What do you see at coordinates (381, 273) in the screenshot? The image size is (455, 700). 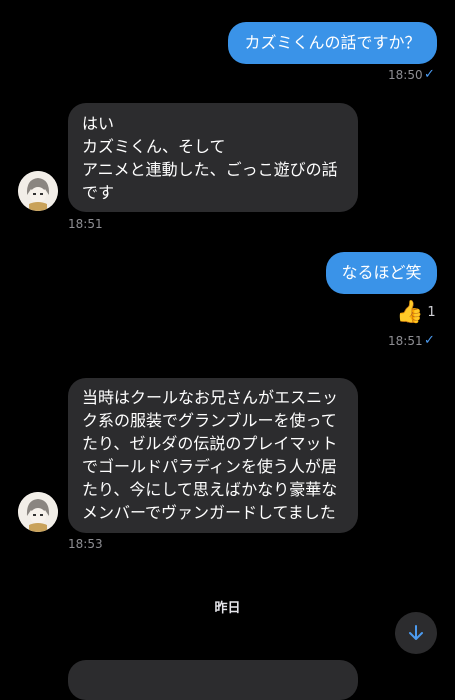 I see `outgoing-message-bubble: なるほど笑` at bounding box center [381, 273].